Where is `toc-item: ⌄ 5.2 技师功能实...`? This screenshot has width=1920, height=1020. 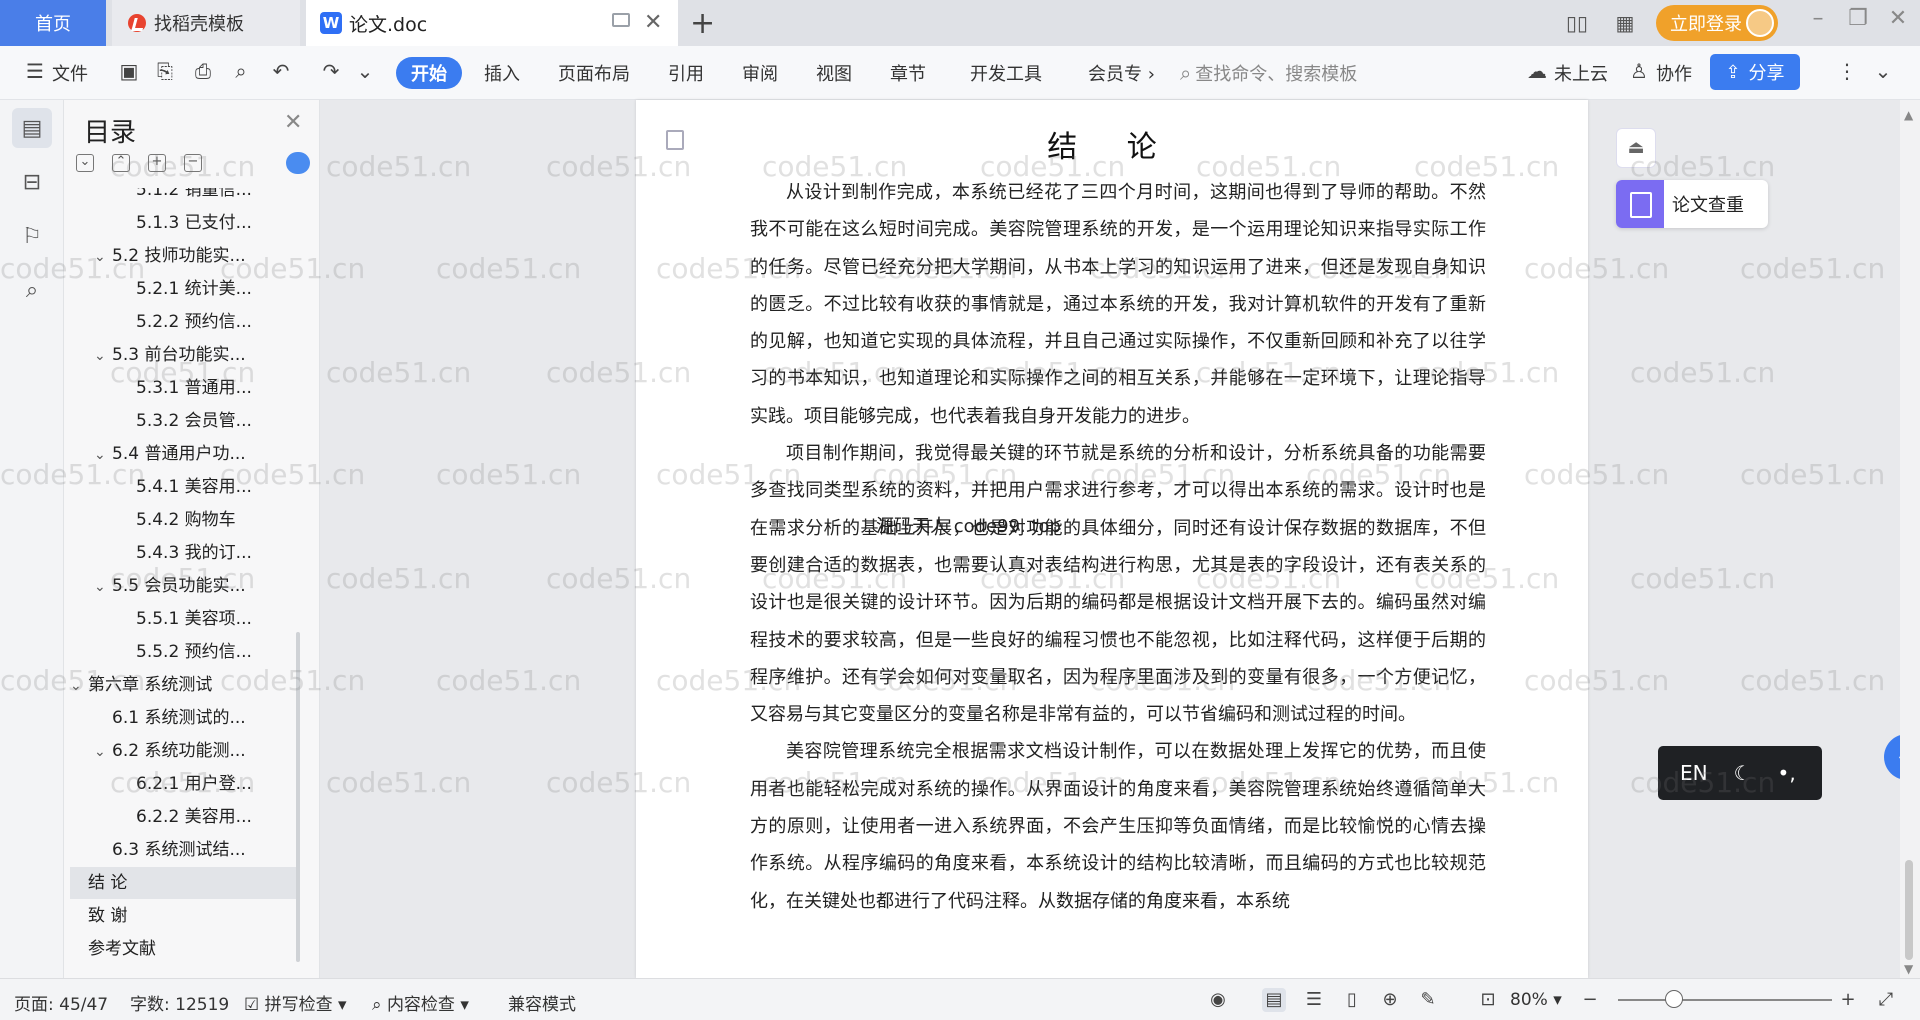 toc-item: ⌄ 5.2 技师功能实... is located at coordinates (184, 256).